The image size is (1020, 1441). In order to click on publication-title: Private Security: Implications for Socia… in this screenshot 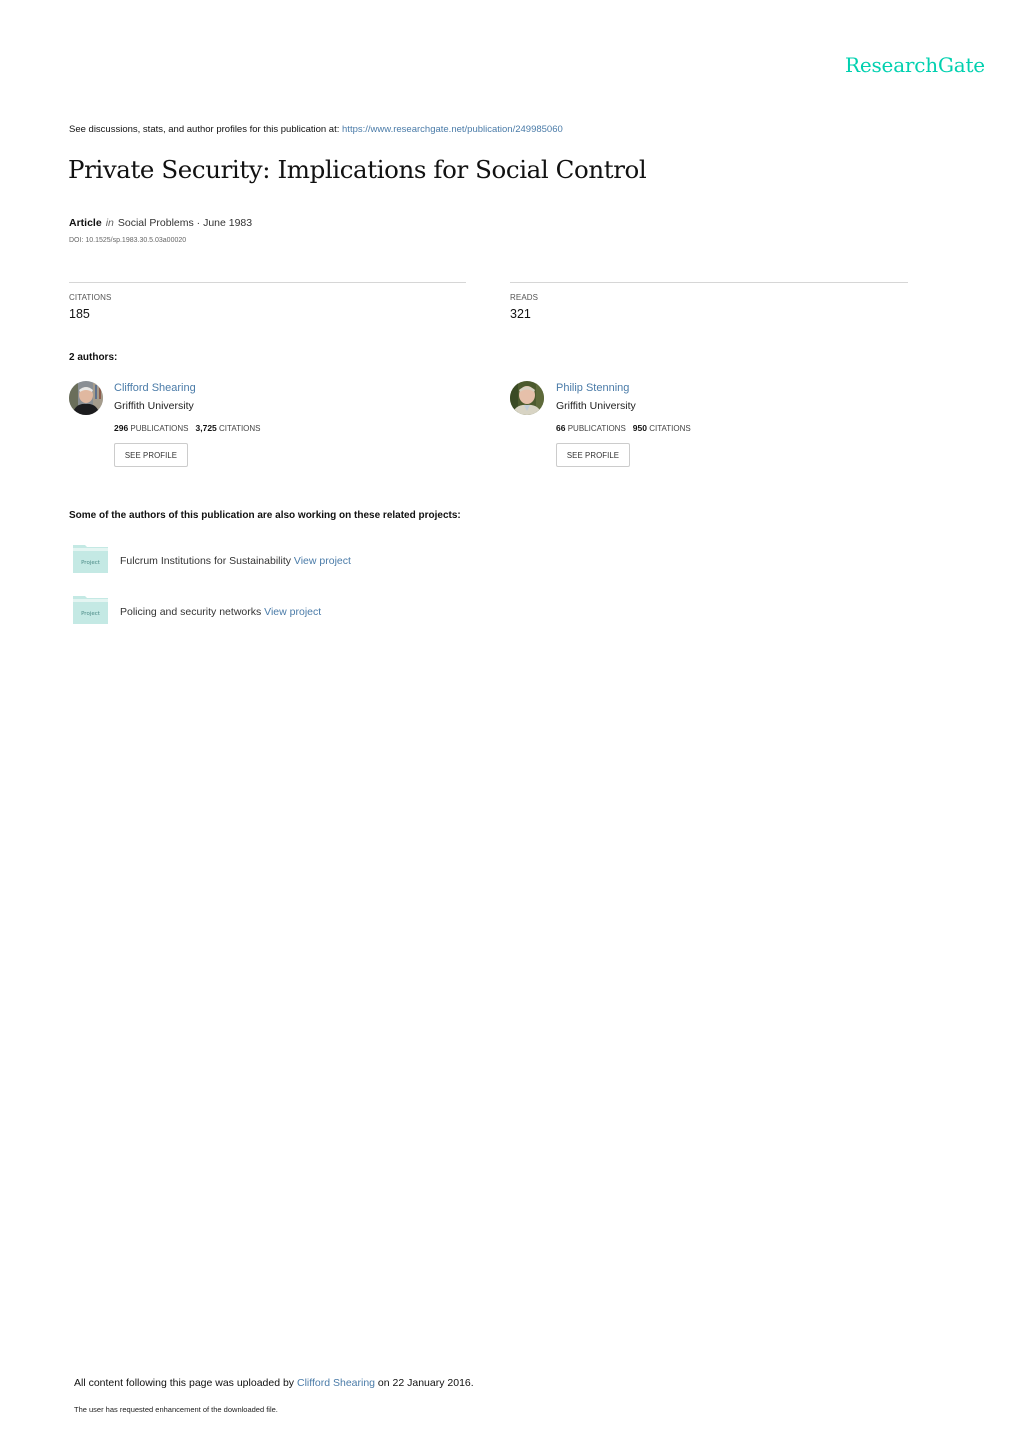, I will do `click(357, 169)`.